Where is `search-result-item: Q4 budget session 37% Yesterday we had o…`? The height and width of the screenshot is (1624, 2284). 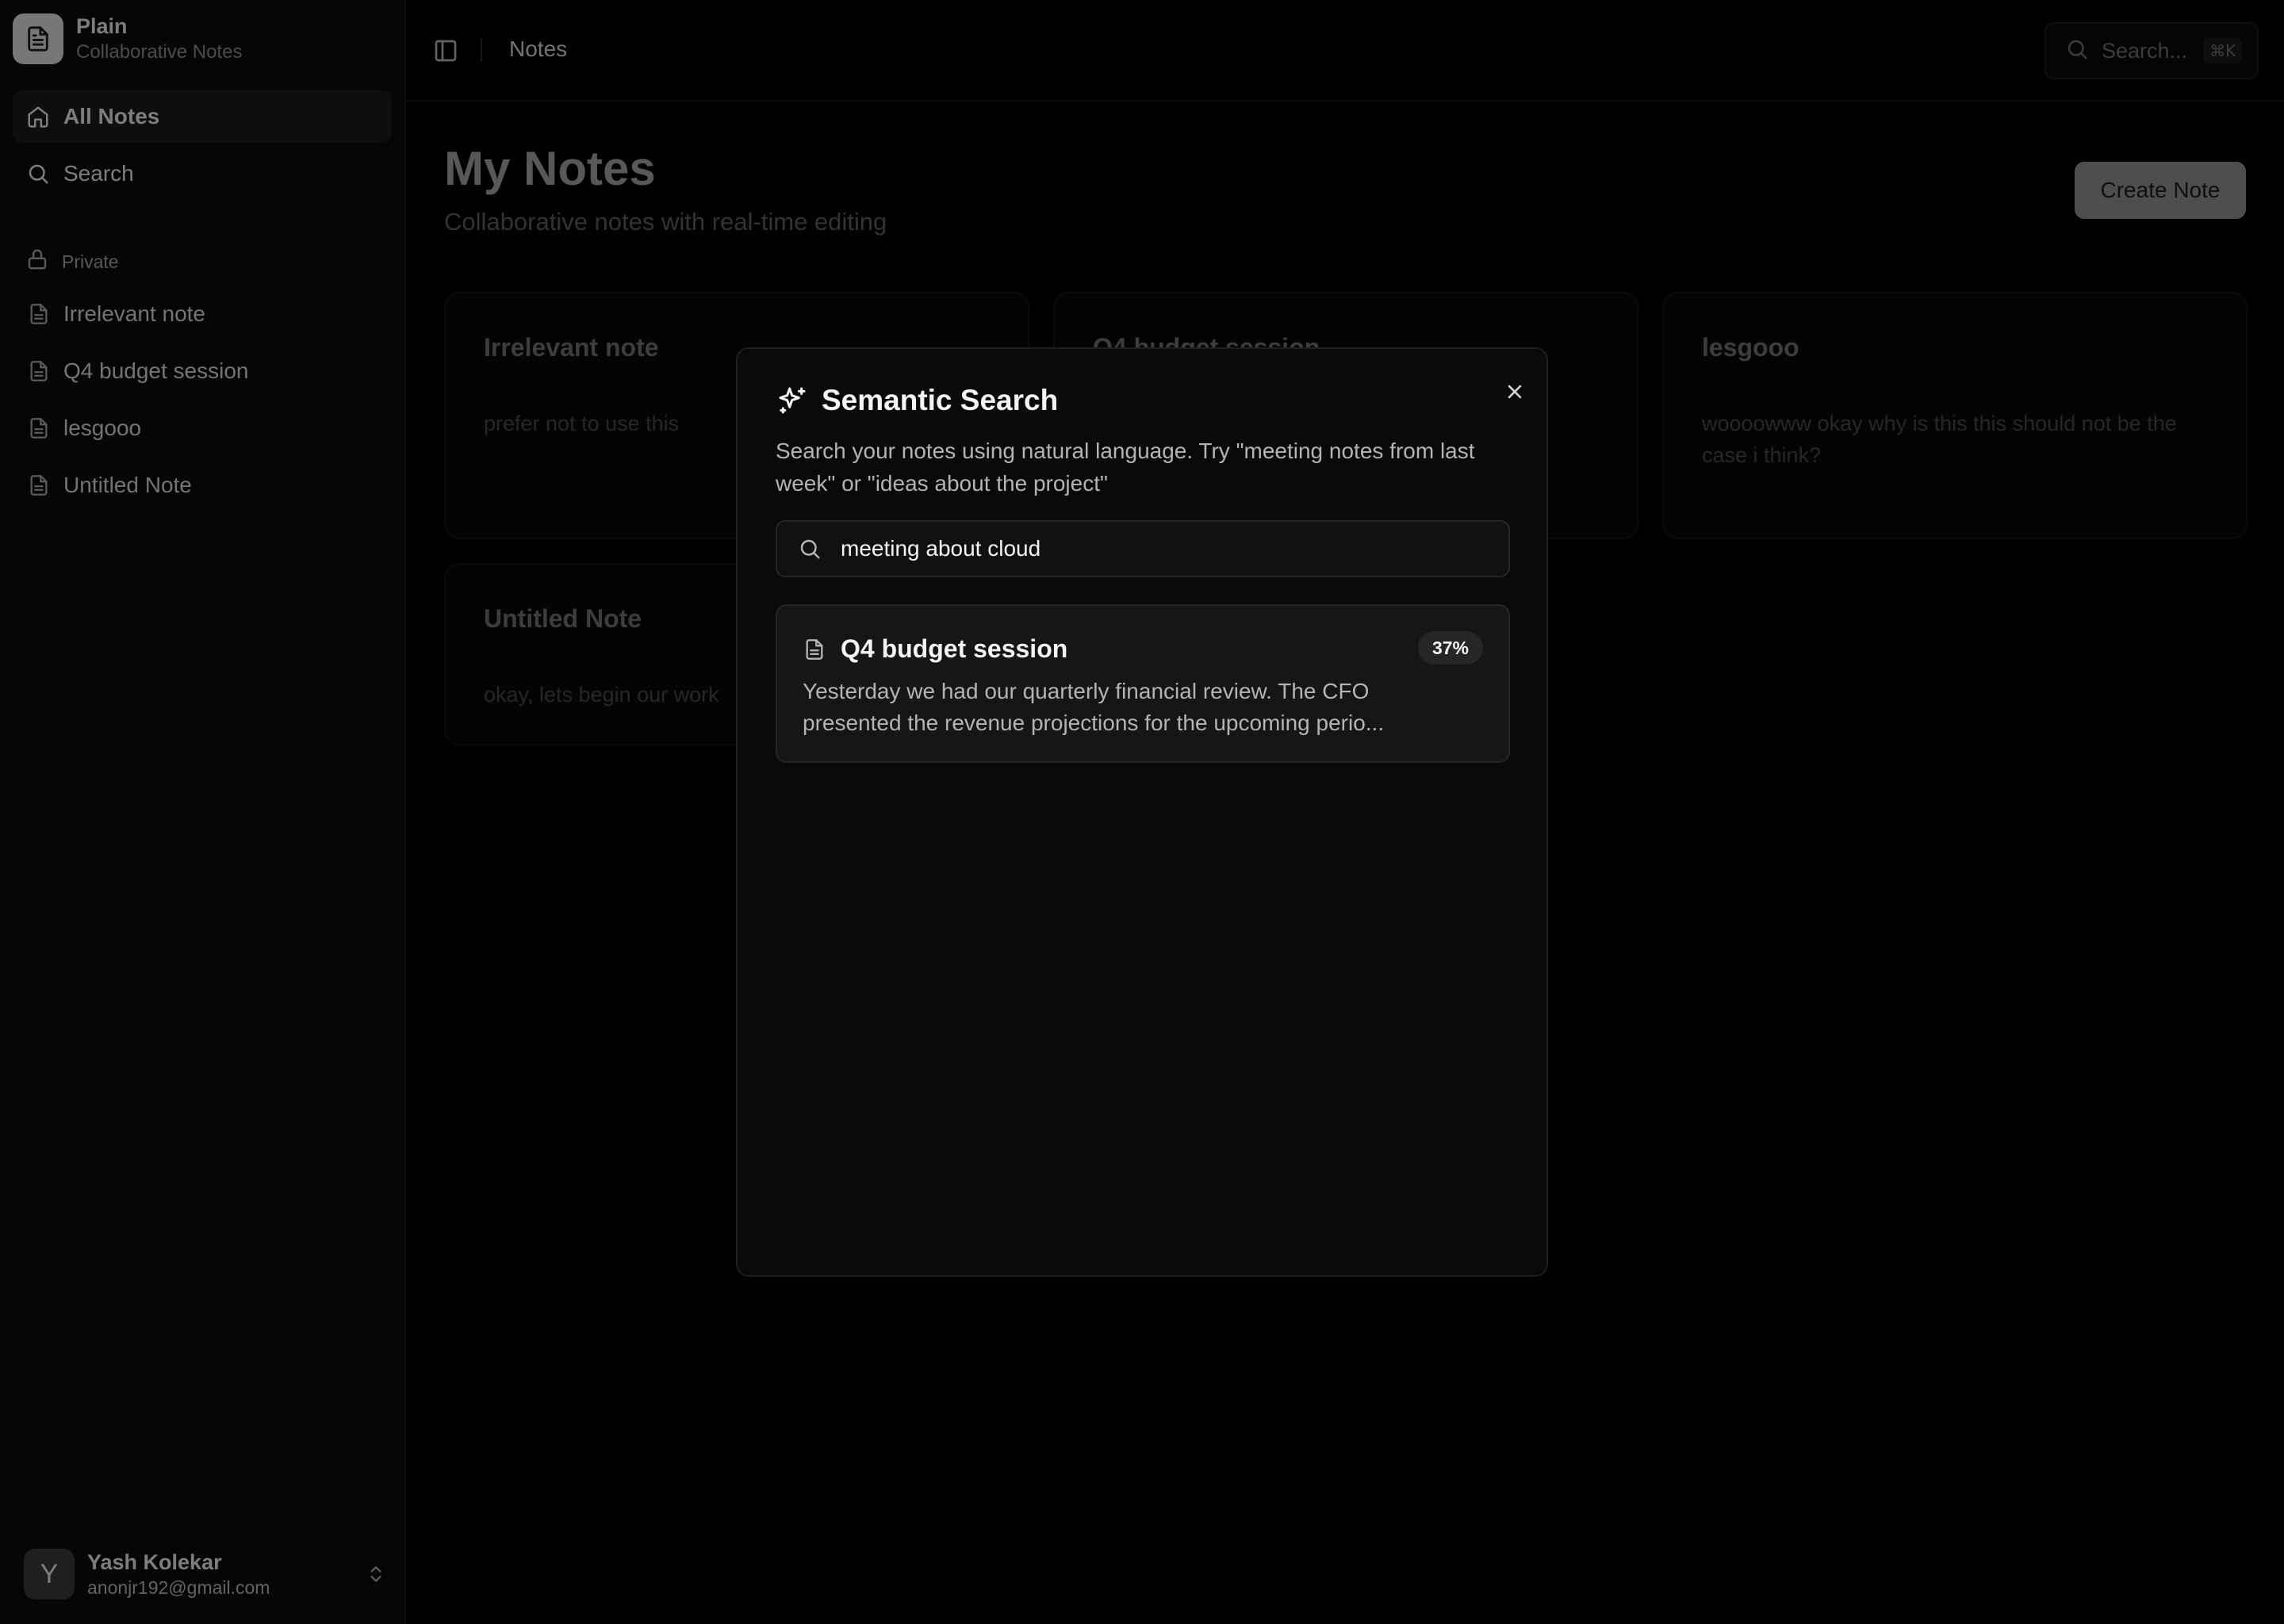
search-result-item: Q4 budget session 37% Yesterday we had o… is located at coordinates (1143, 683).